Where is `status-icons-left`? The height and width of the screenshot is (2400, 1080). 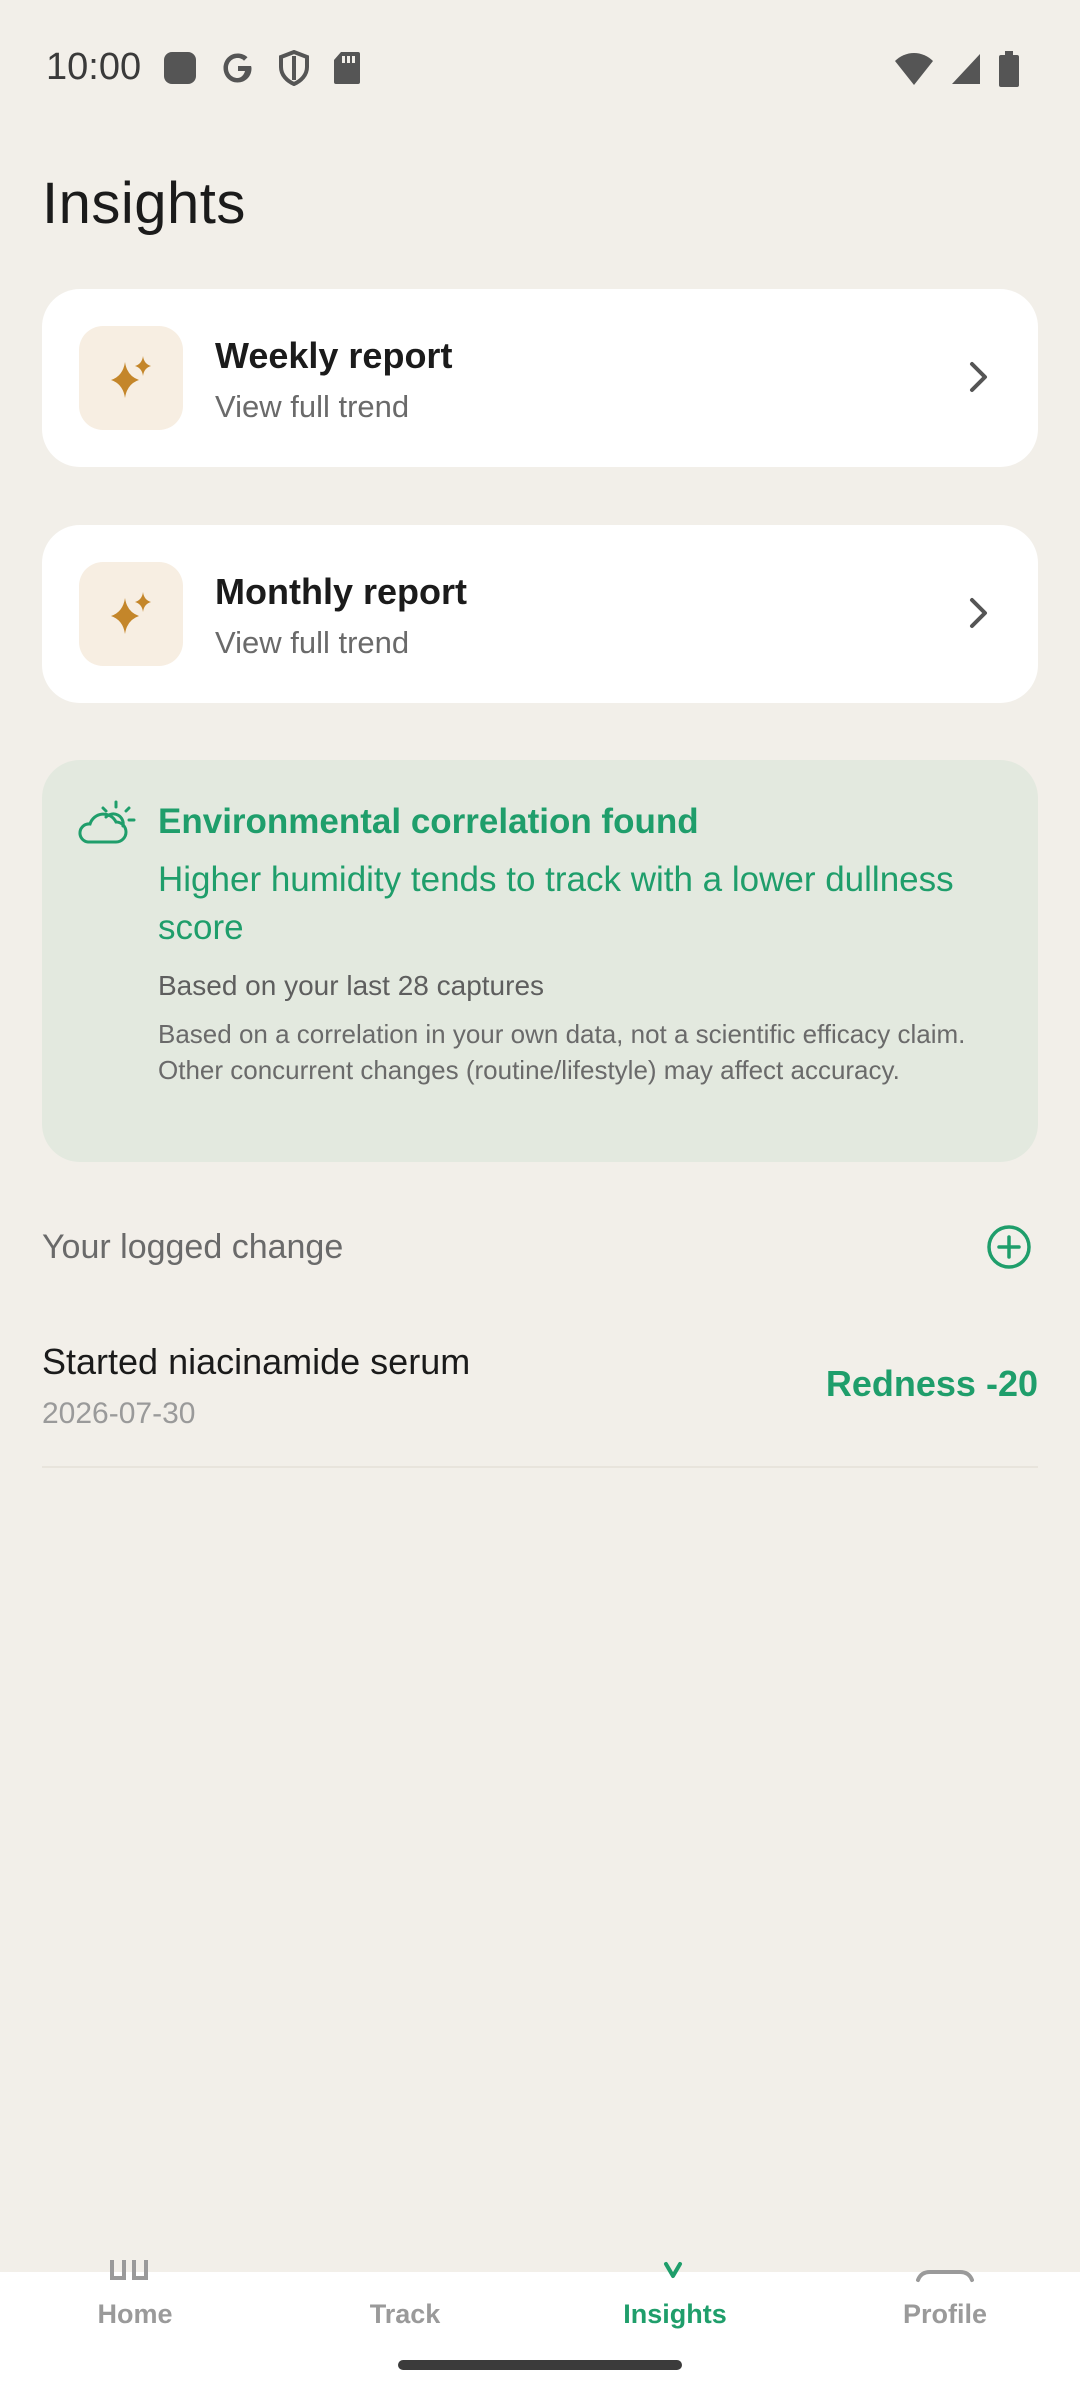 status-icons-left is located at coordinates (262, 68).